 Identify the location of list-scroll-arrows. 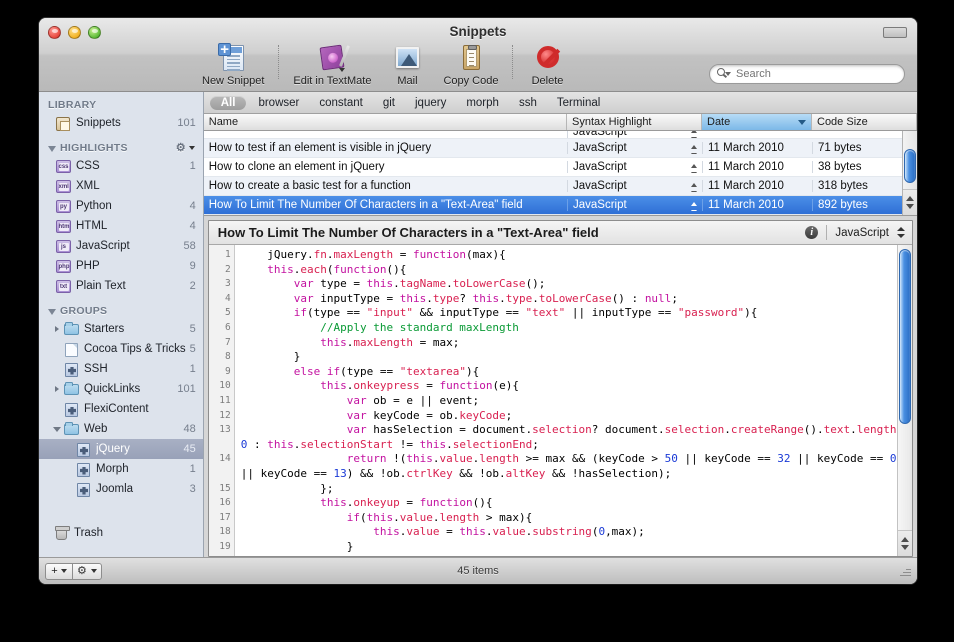
(910, 202).